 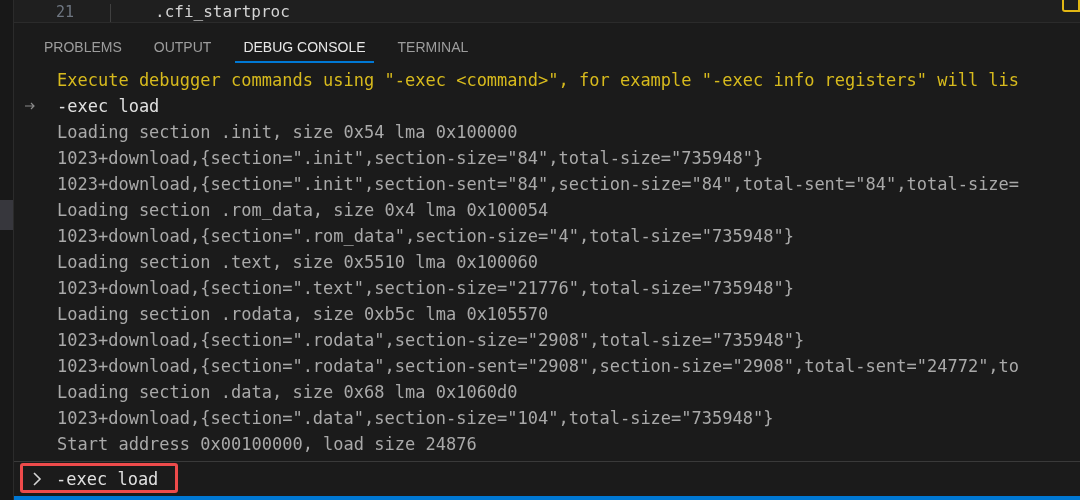 What do you see at coordinates (111, 479) in the screenshot?
I see `console-input: -exec load` at bounding box center [111, 479].